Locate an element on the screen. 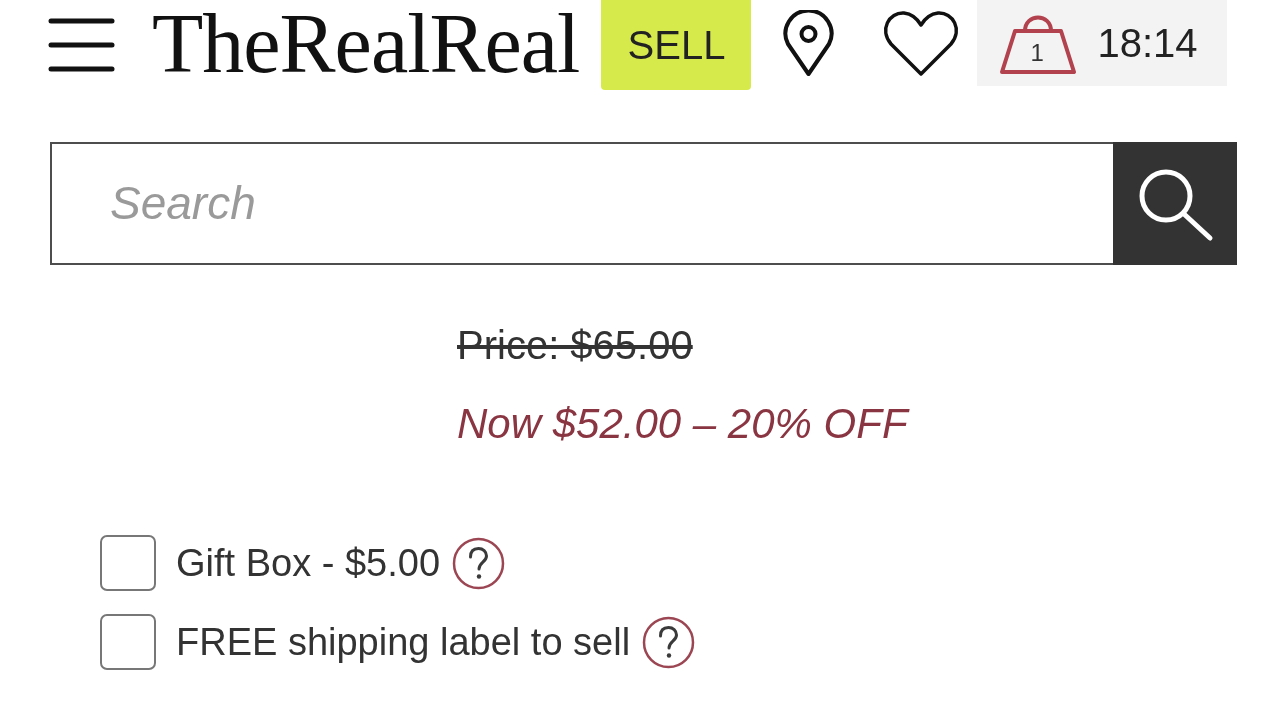 The image size is (1279, 720). option-label: Gift Box - $5.00 is located at coordinates (308, 563).